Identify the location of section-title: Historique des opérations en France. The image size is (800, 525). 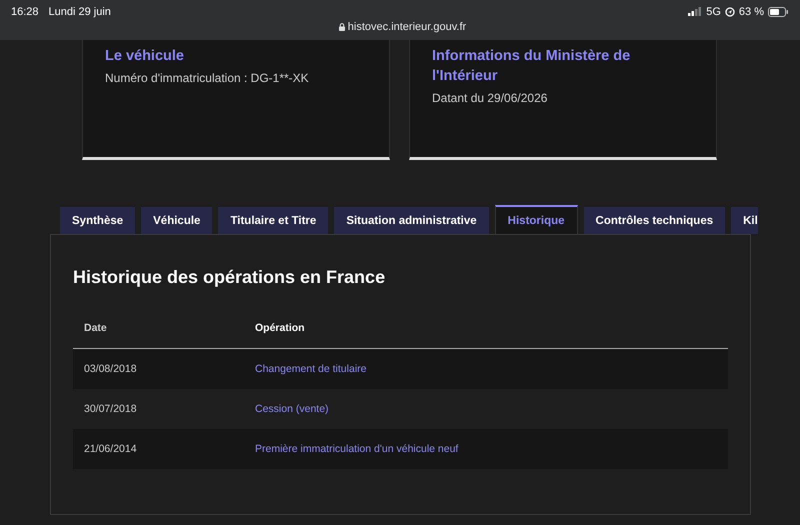
(229, 277).